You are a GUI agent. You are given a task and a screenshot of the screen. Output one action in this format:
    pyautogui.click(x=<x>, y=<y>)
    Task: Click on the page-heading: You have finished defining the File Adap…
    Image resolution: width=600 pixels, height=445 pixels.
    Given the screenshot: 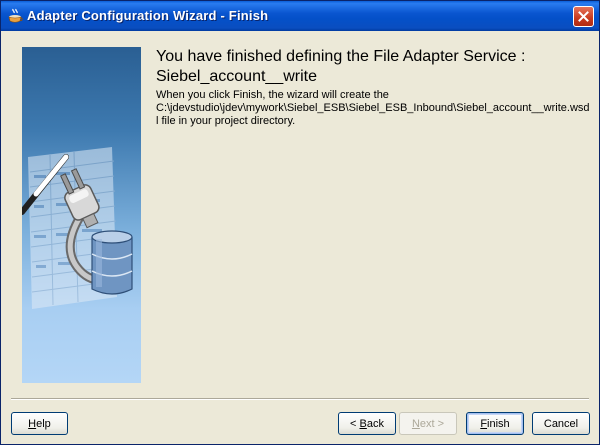 What is the action you would take?
    pyautogui.click(x=371, y=67)
    